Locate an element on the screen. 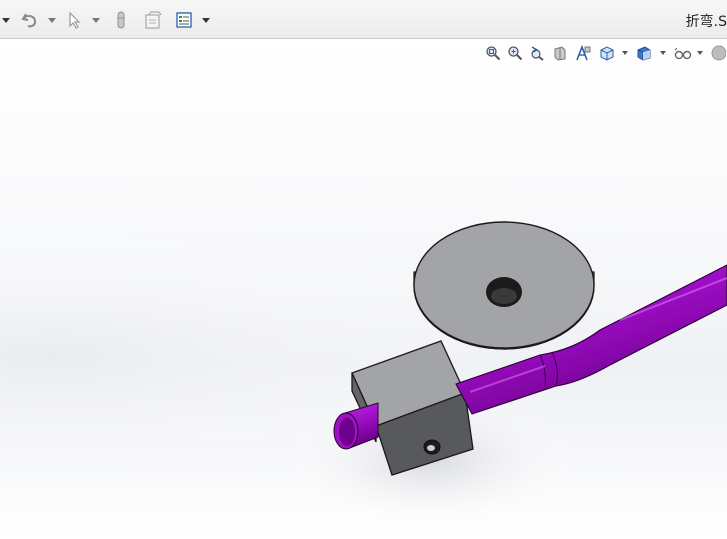 The width and height of the screenshot is (727, 539). pin-hole is located at coordinates (431, 448).